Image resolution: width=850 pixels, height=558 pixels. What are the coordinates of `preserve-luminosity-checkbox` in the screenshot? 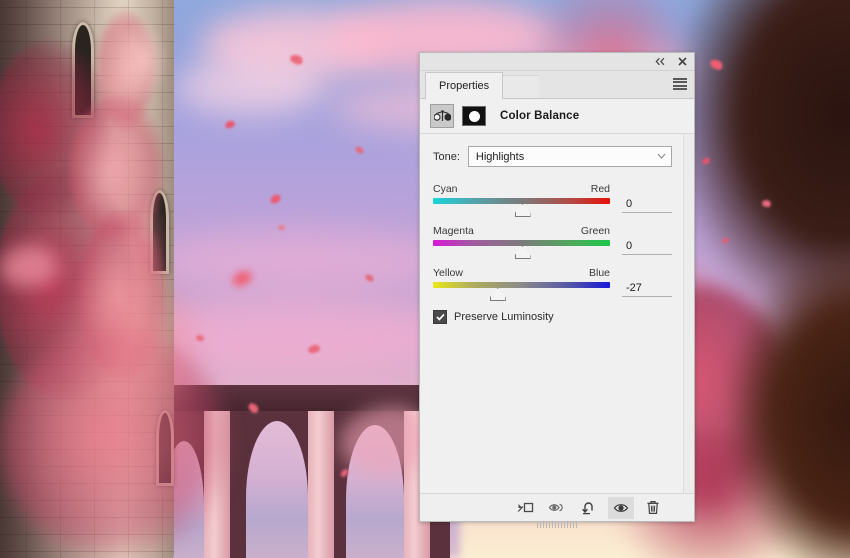 It's located at (440, 317).